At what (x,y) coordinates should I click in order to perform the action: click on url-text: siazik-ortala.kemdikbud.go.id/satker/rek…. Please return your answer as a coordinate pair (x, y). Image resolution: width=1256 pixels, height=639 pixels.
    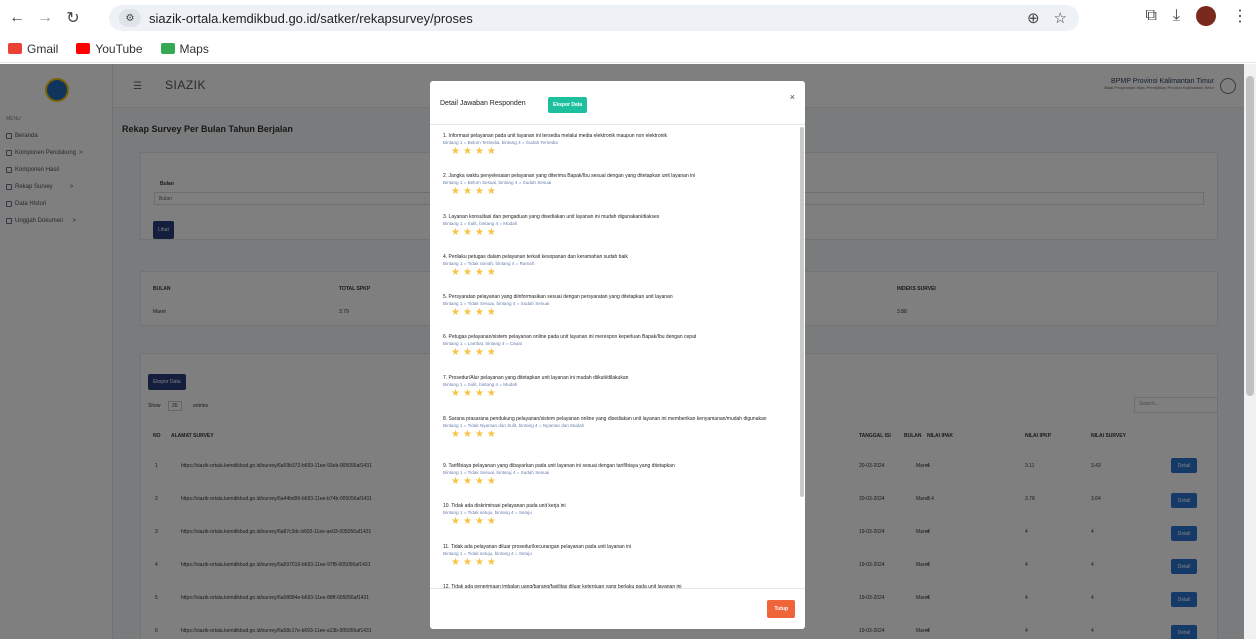
    Looking at the image, I should click on (311, 18).